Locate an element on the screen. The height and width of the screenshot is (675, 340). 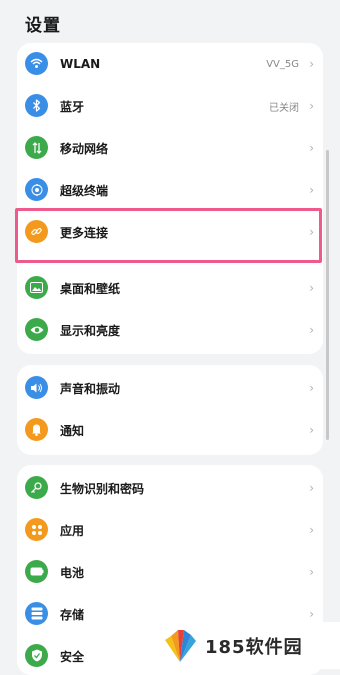
row-label: 蓝牙 is located at coordinates (72, 106).